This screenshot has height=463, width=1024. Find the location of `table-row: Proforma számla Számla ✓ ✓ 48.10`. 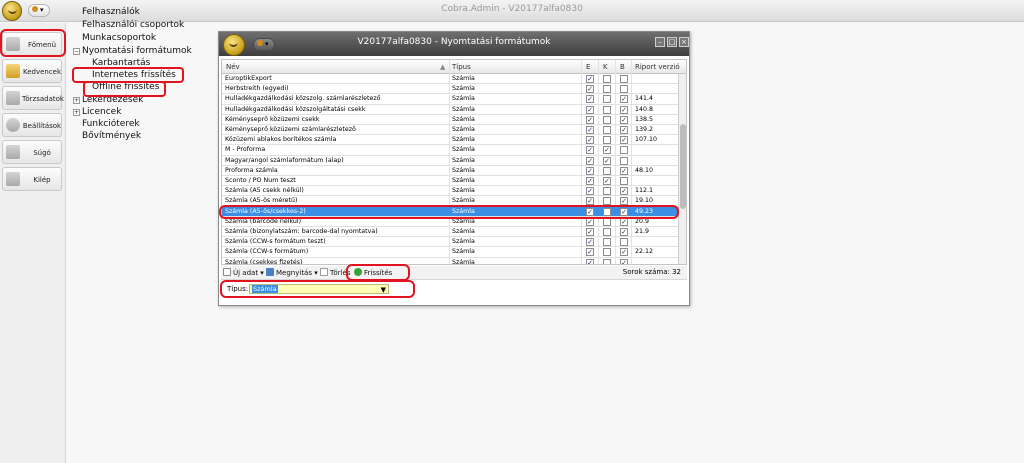

table-row: Proforma számla Számla ✓ ✓ 48.10 is located at coordinates (451, 171).